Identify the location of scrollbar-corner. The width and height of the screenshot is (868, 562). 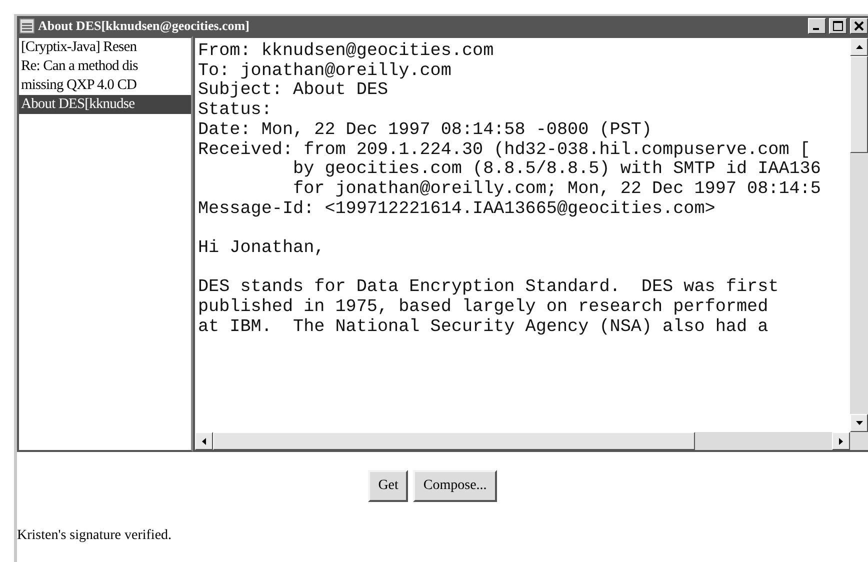
(859, 441).